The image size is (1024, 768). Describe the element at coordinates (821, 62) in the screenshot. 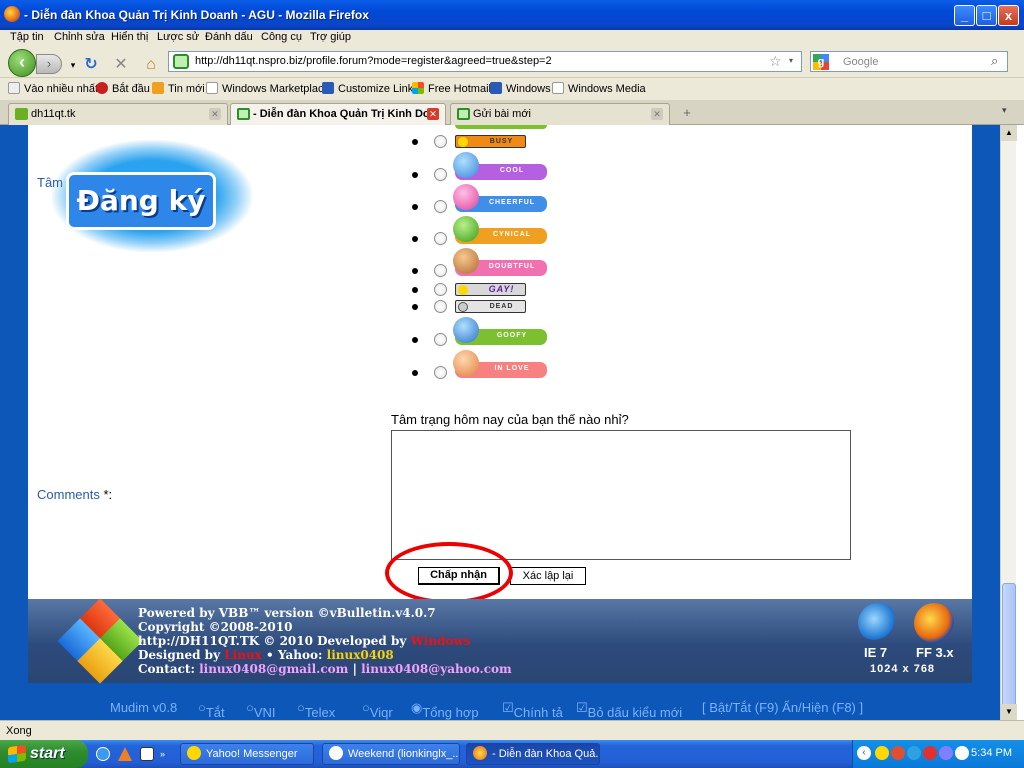

I see `google-icon: g` at that location.